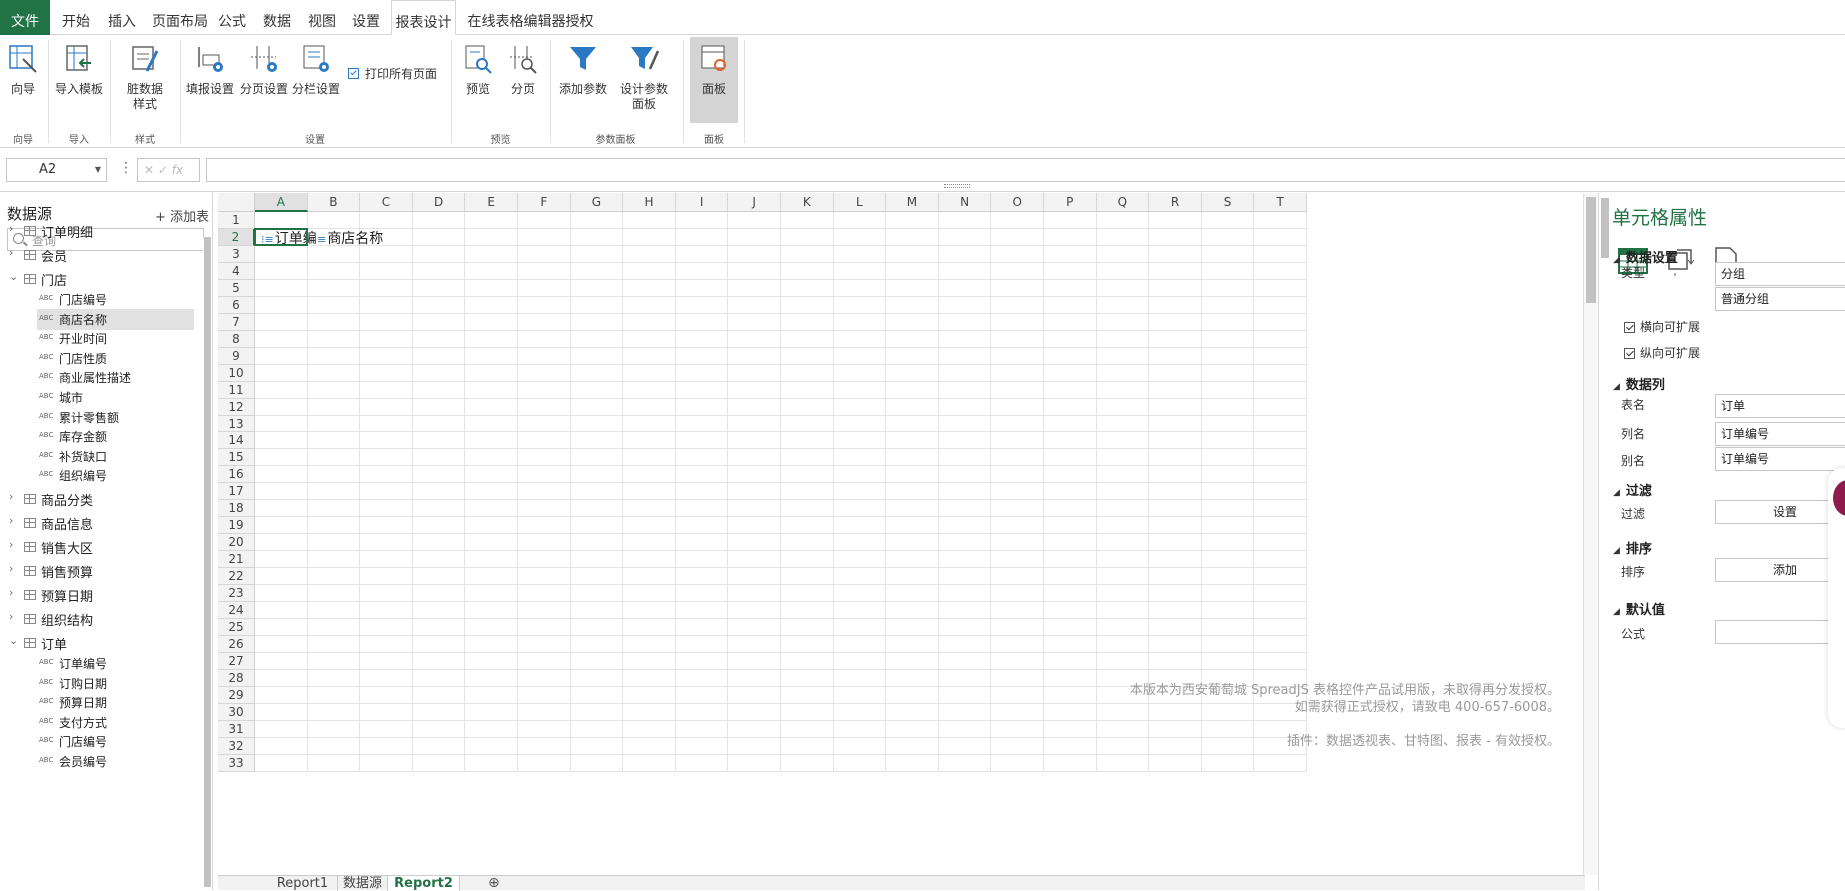 This screenshot has height=891, width=1845. I want to click on filter-settings-button: 设置, so click(1780, 512).